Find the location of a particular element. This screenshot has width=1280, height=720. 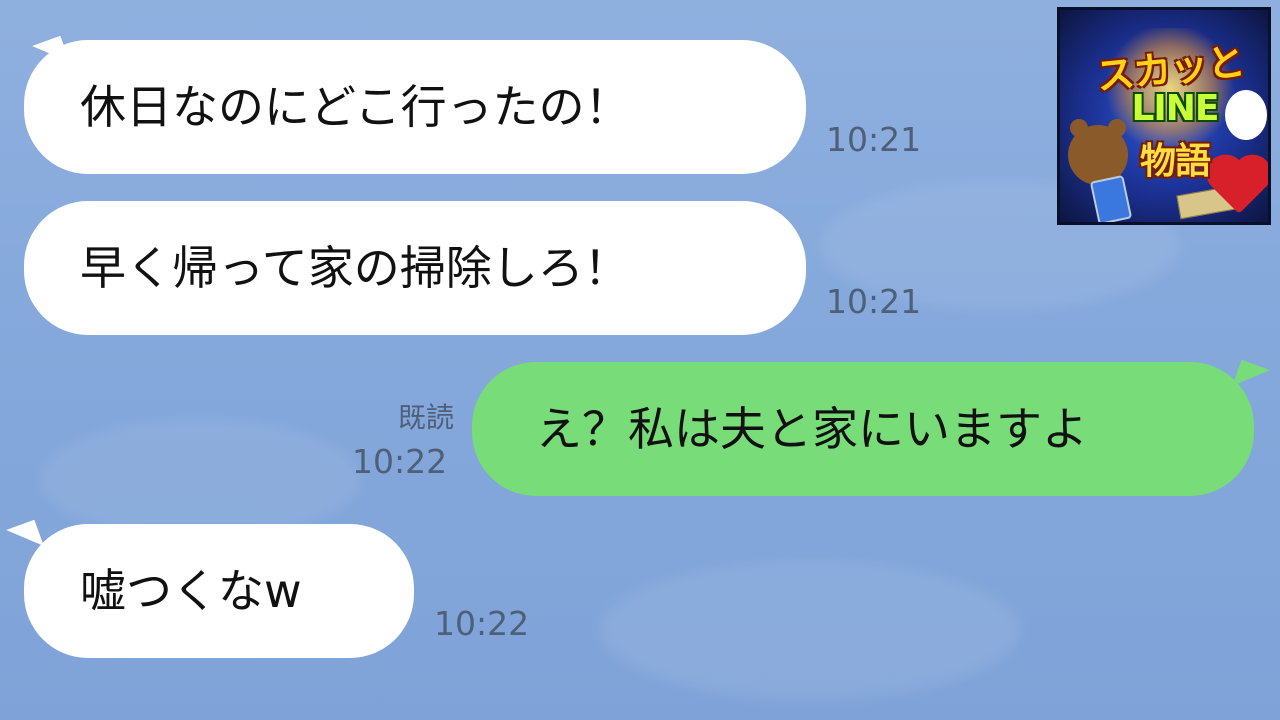

incoming-message-bubble: 休日なのにどこ行ったの！ is located at coordinates (415, 107).